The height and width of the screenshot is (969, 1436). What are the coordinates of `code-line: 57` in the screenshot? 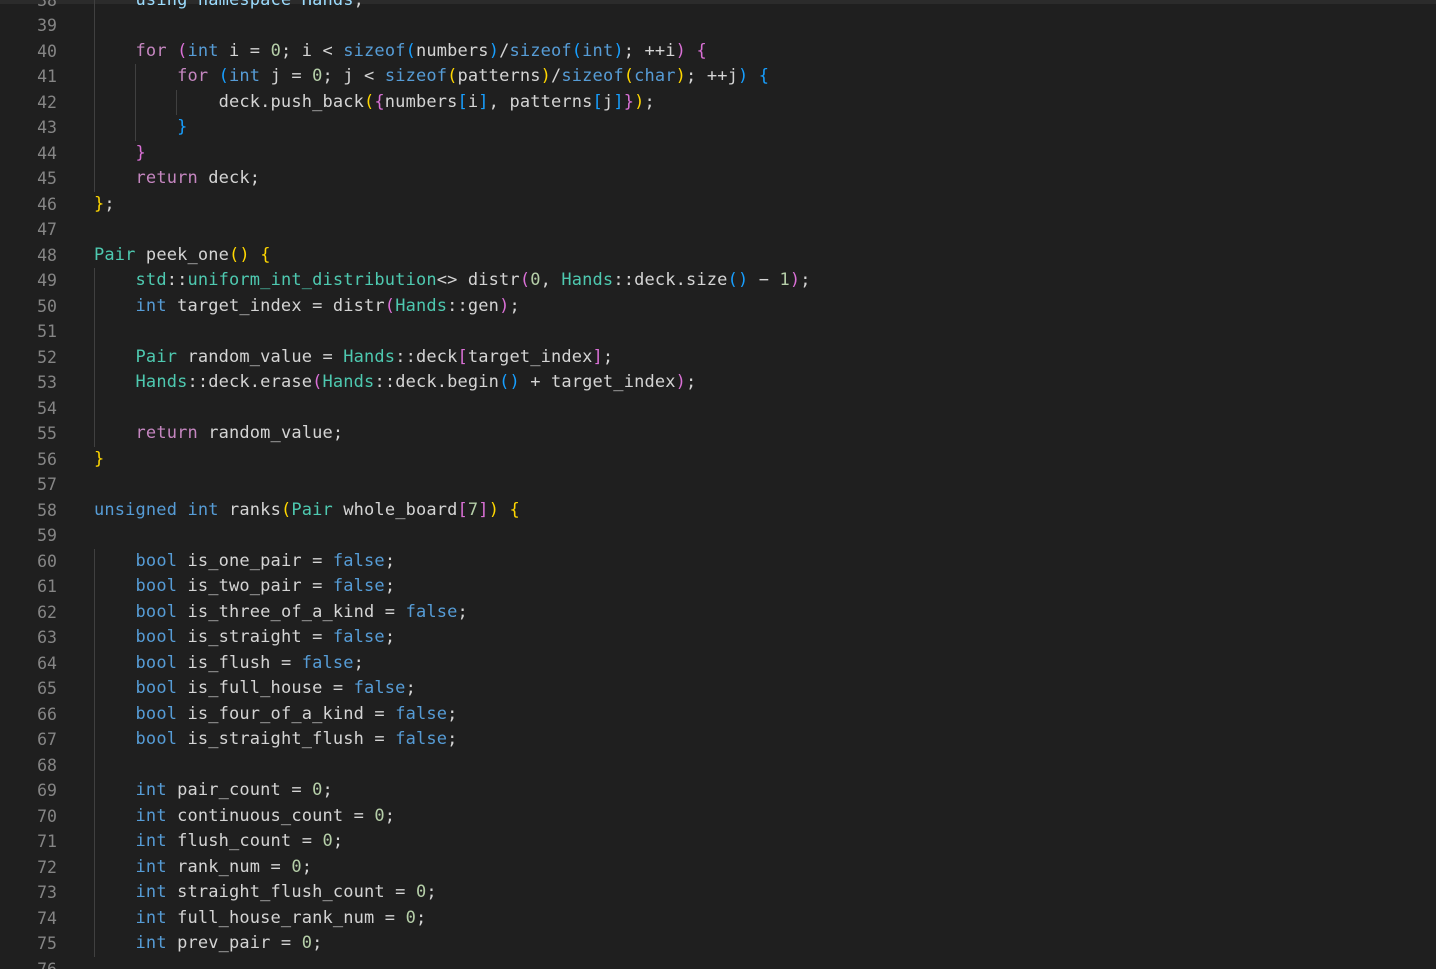 It's located at (718, 485).